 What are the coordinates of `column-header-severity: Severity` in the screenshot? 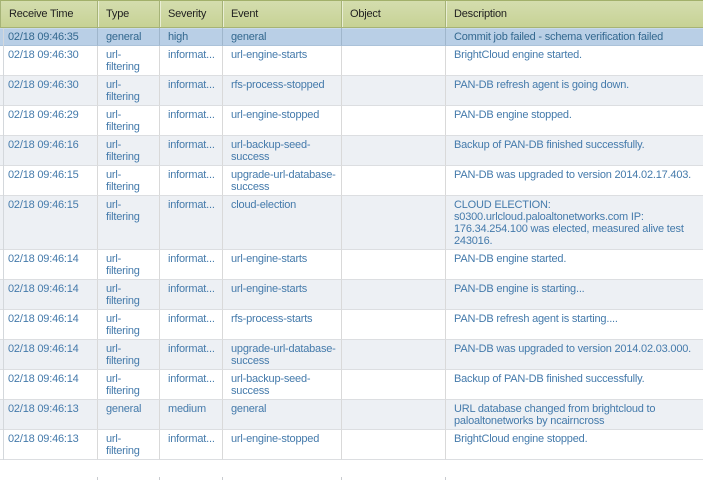 It's located at (190, 14).